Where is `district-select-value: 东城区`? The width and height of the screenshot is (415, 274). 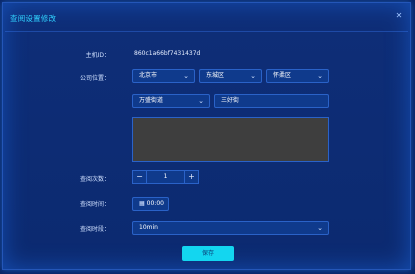 district-select-value: 东城区 is located at coordinates (215, 75).